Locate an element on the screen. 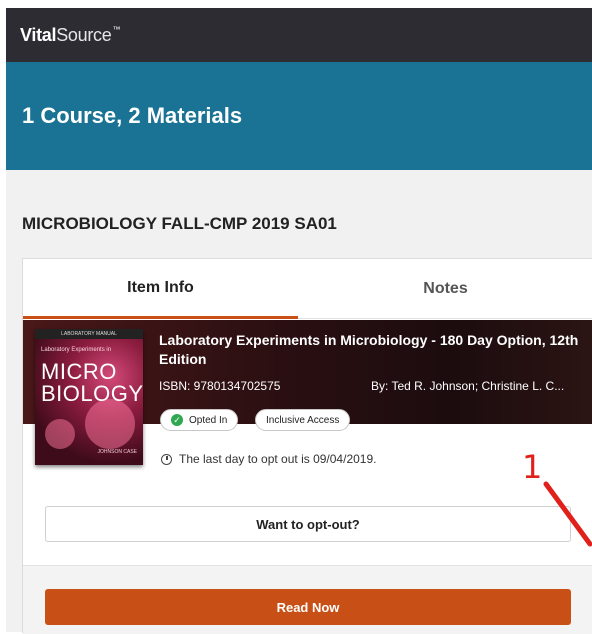 This screenshot has width=592, height=634. book-isbn: ISBN: 9780134702575 is located at coordinates (220, 386).